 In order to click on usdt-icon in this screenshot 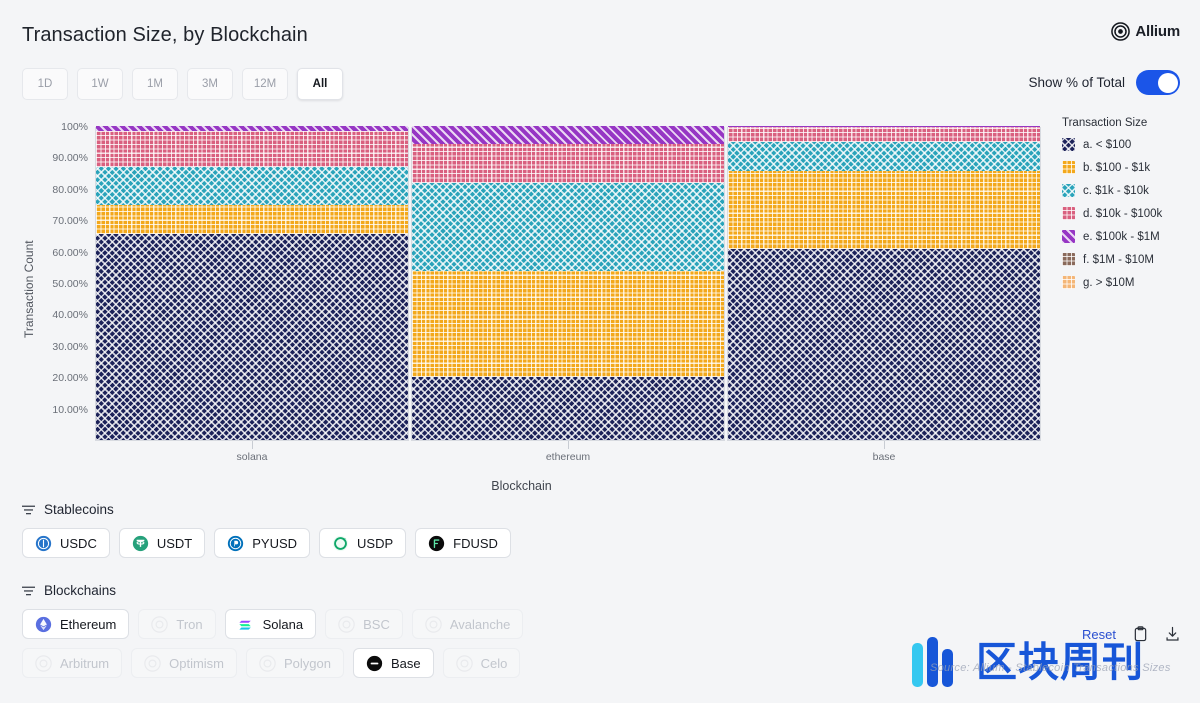, I will do `click(140, 543)`.